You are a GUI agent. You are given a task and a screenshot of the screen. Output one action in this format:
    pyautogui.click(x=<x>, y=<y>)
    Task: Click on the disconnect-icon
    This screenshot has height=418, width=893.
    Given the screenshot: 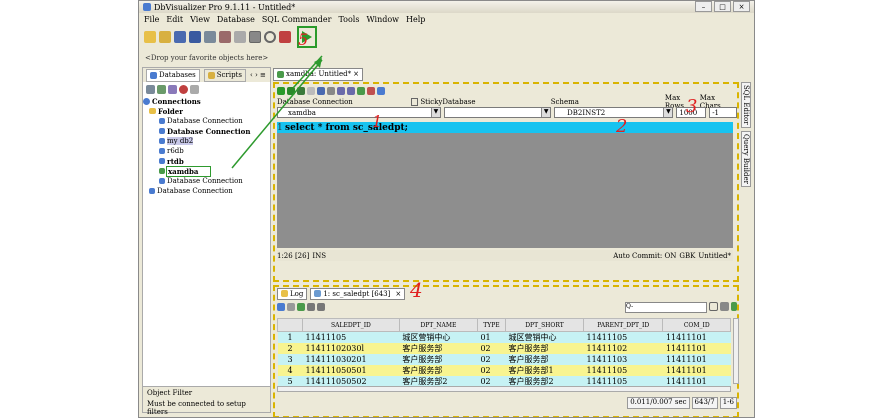 What is the action you would take?
    pyautogui.click(x=225, y=37)
    